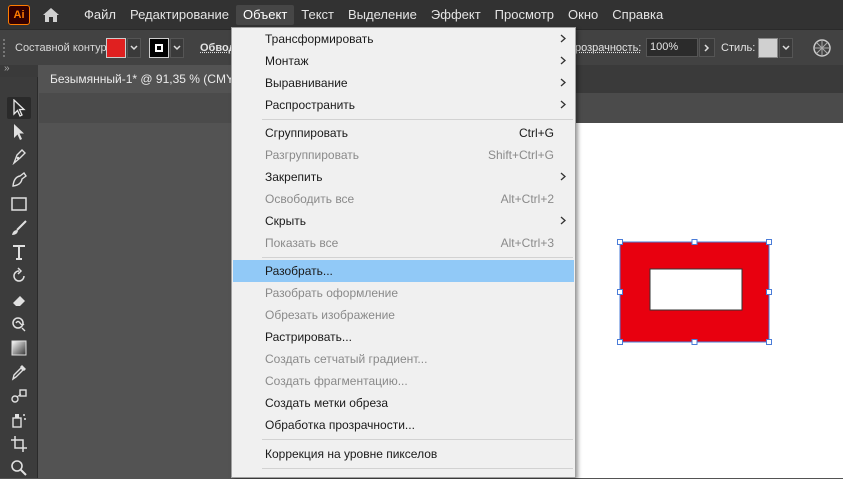 The image size is (843, 479). What do you see at coordinates (307, 133) in the screenshot?
I see `menu-item-label: Сгруппировать` at bounding box center [307, 133].